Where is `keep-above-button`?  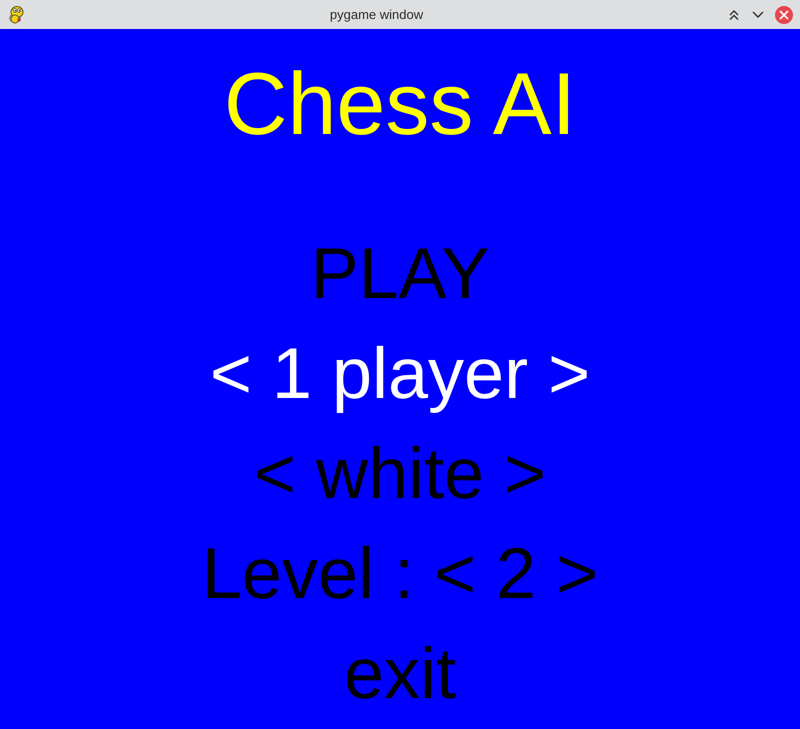 keep-above-button is located at coordinates (734, 15).